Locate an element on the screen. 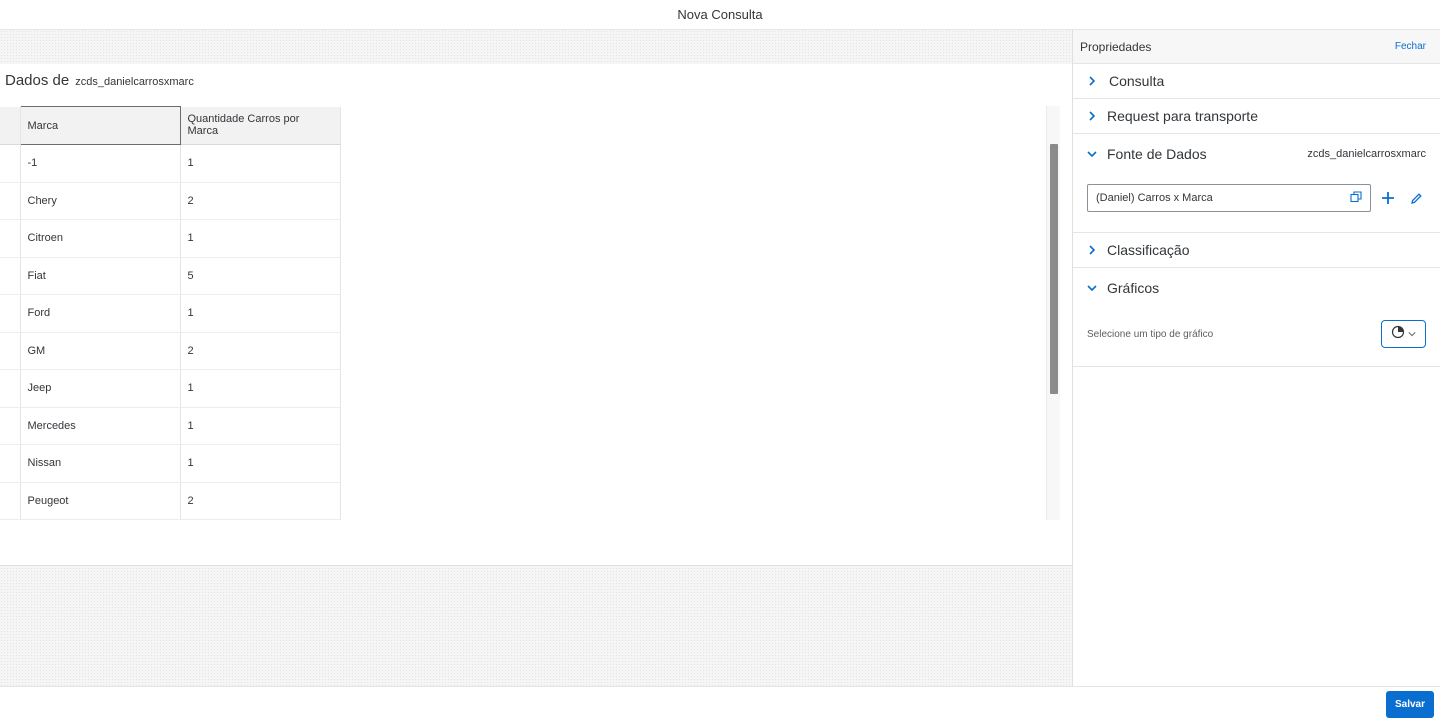 This screenshot has width=1440, height=720. section-header-classificacao: Classificação is located at coordinates (1256, 250).